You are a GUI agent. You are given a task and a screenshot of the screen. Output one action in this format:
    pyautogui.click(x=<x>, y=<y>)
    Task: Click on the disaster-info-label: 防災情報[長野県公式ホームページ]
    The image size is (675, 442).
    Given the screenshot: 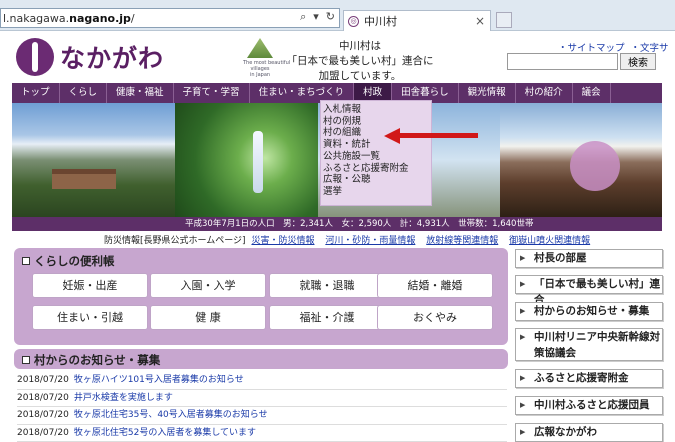 What is the action you would take?
    pyautogui.click(x=175, y=241)
    